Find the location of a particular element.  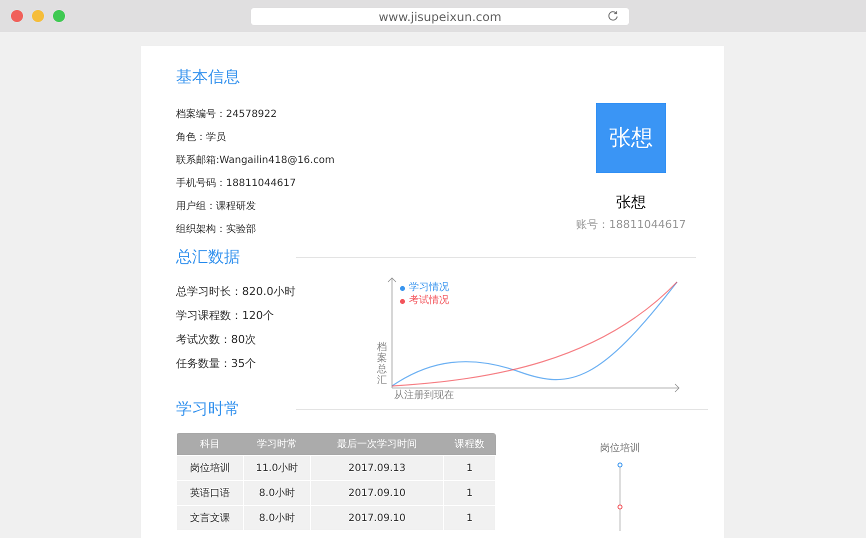

stat-text: 任务数量：35个 is located at coordinates (216, 364).